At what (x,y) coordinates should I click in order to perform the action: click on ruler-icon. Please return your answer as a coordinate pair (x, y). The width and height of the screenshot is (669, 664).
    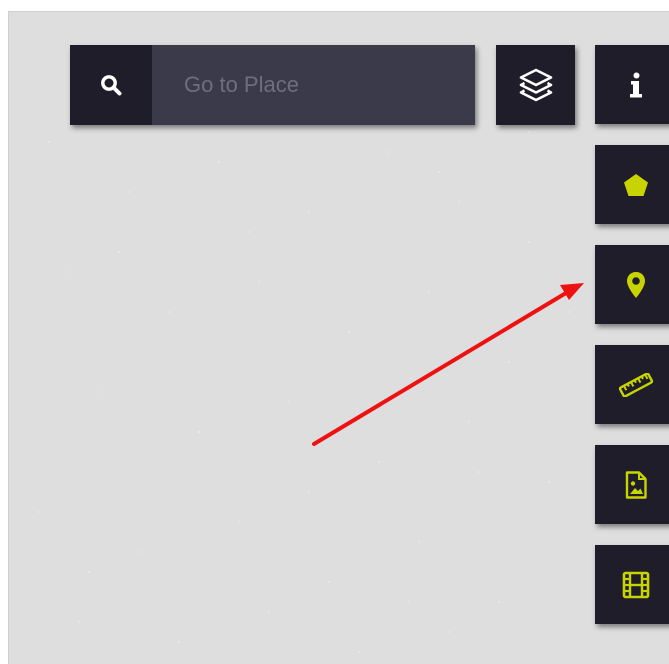
    Looking at the image, I should click on (635, 384).